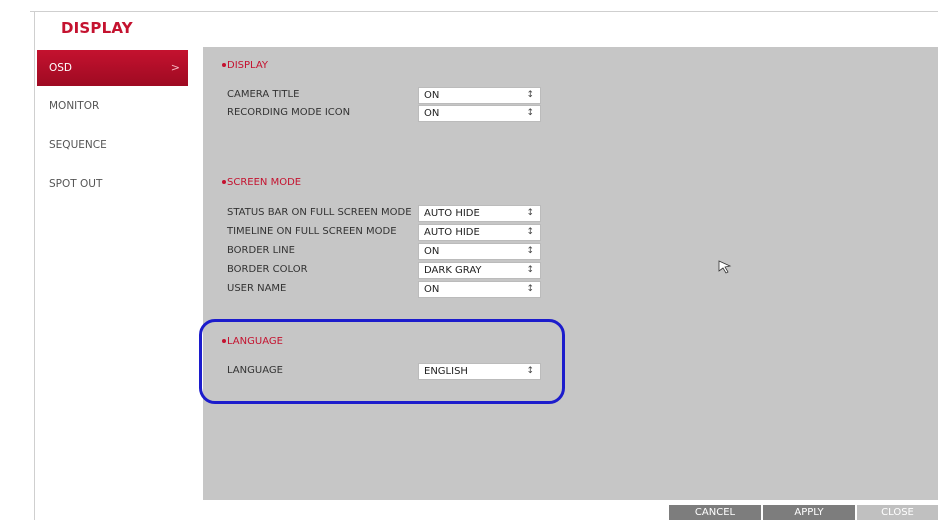 This screenshot has width=938, height=520. Describe the element at coordinates (382, 361) in the screenshot. I see `language-highlight-outline` at that location.